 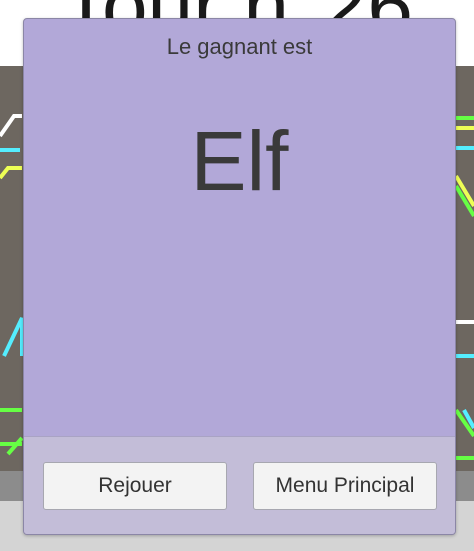 What do you see at coordinates (135, 486) in the screenshot?
I see `replay-button: Rejouer` at bounding box center [135, 486].